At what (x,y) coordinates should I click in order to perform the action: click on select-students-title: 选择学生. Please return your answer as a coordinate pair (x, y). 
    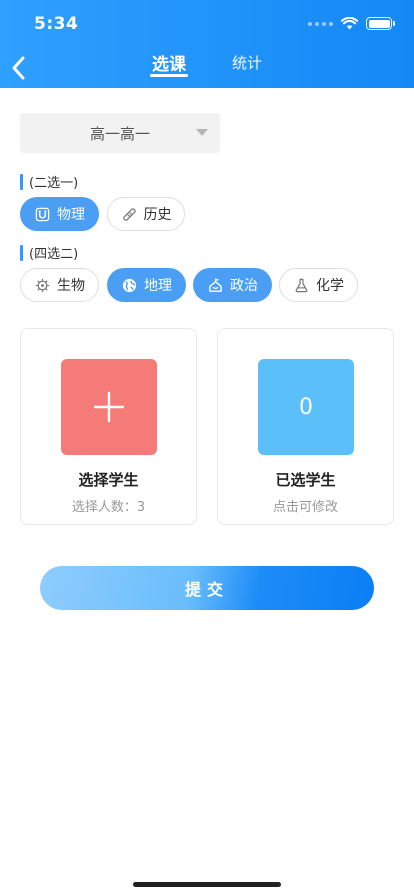
    Looking at the image, I should click on (108, 480).